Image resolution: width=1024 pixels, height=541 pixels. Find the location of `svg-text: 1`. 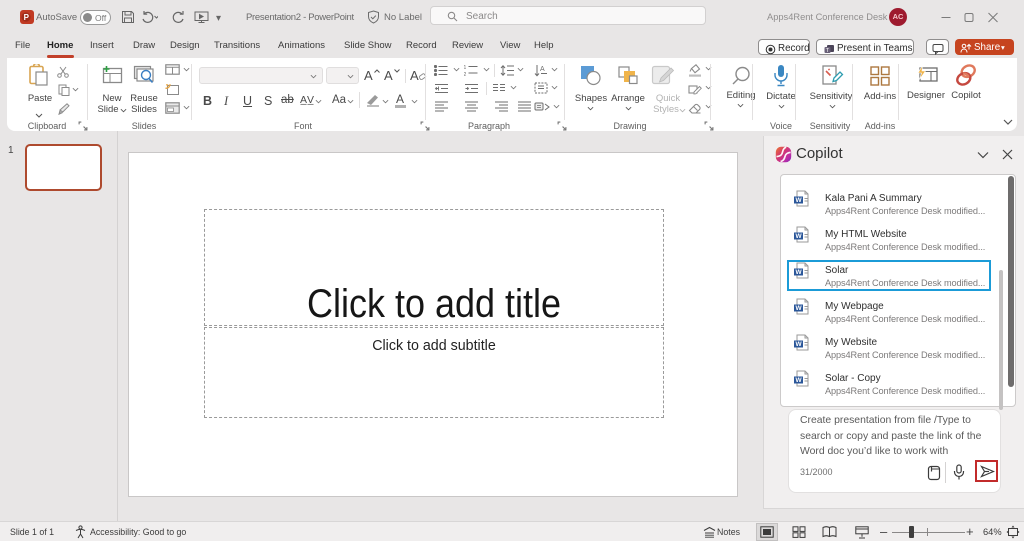

svg-text: 1 is located at coordinates (465, 68).